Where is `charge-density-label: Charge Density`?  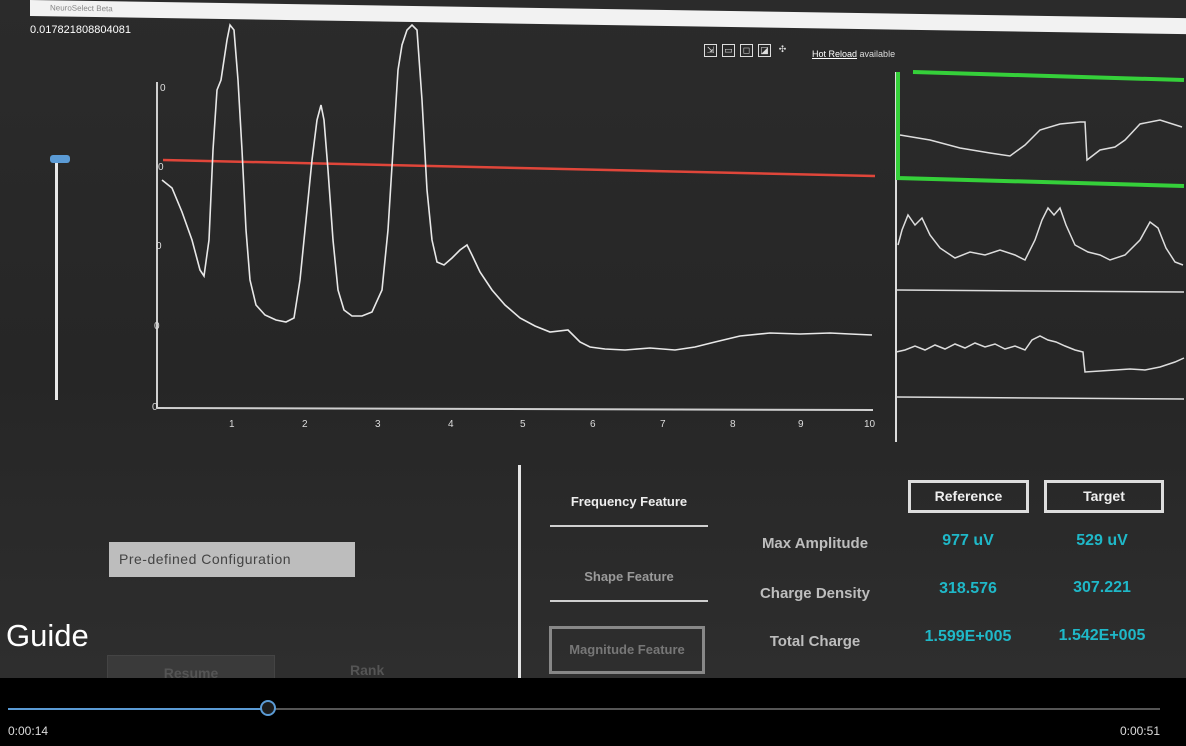 charge-density-label: Charge Density is located at coordinates (815, 593).